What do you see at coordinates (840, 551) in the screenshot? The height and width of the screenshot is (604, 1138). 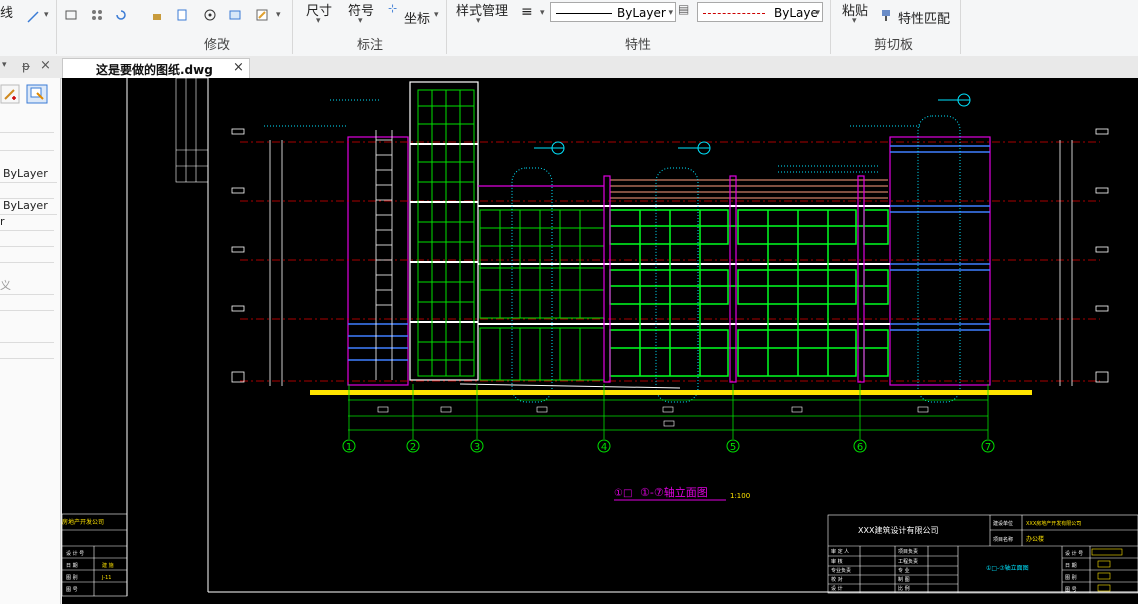 I see `title-block-label: 审 定 人` at bounding box center [840, 551].